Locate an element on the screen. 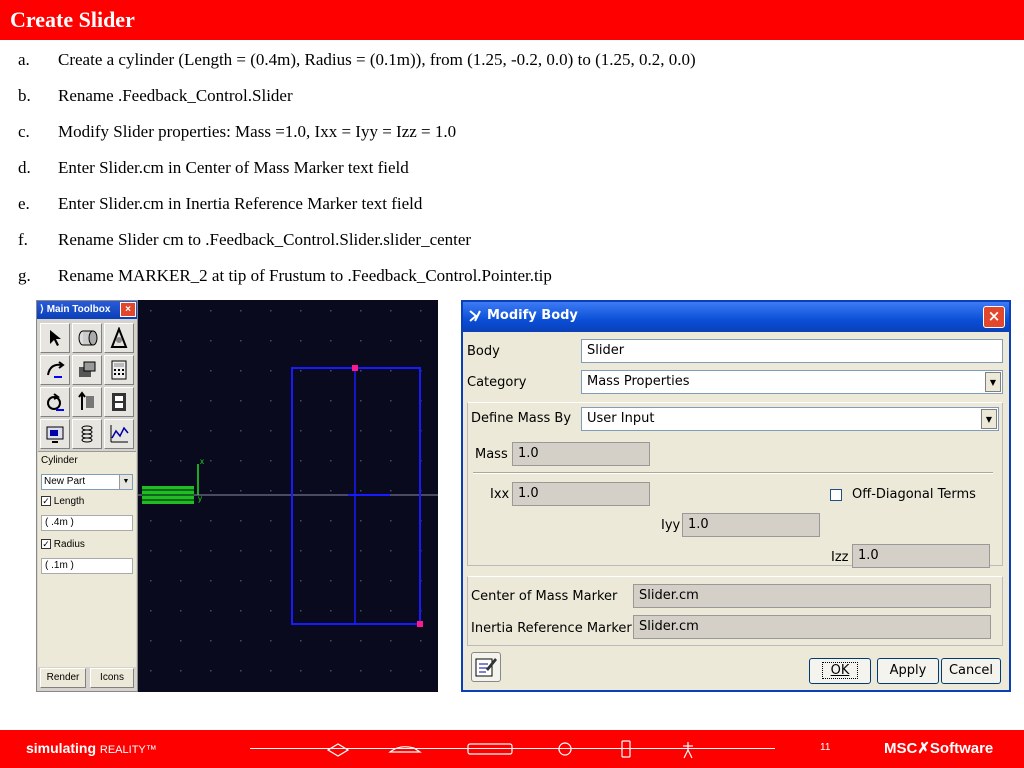 The width and height of the screenshot is (1024, 768). apply-button: Apply is located at coordinates (908, 671).